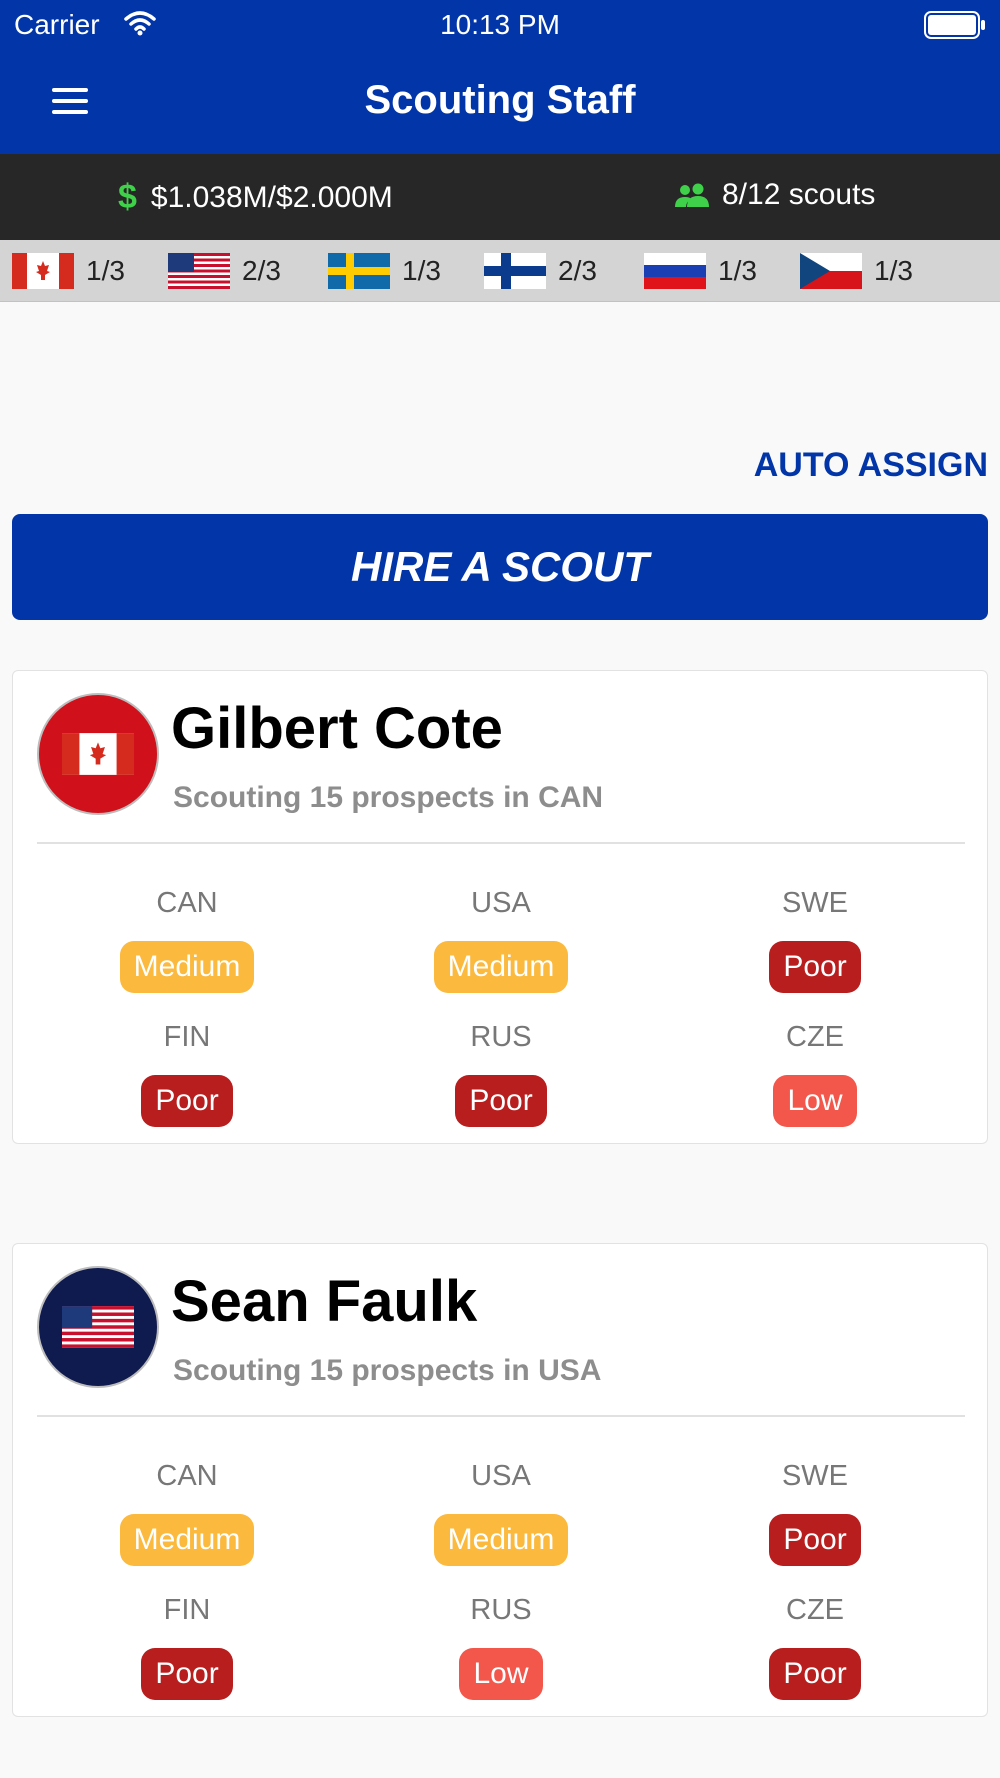 Image resolution: width=1000 pixels, height=1778 pixels. What do you see at coordinates (871, 465) in the screenshot?
I see `auto-assign-button: AUTO ASSIGN` at bounding box center [871, 465].